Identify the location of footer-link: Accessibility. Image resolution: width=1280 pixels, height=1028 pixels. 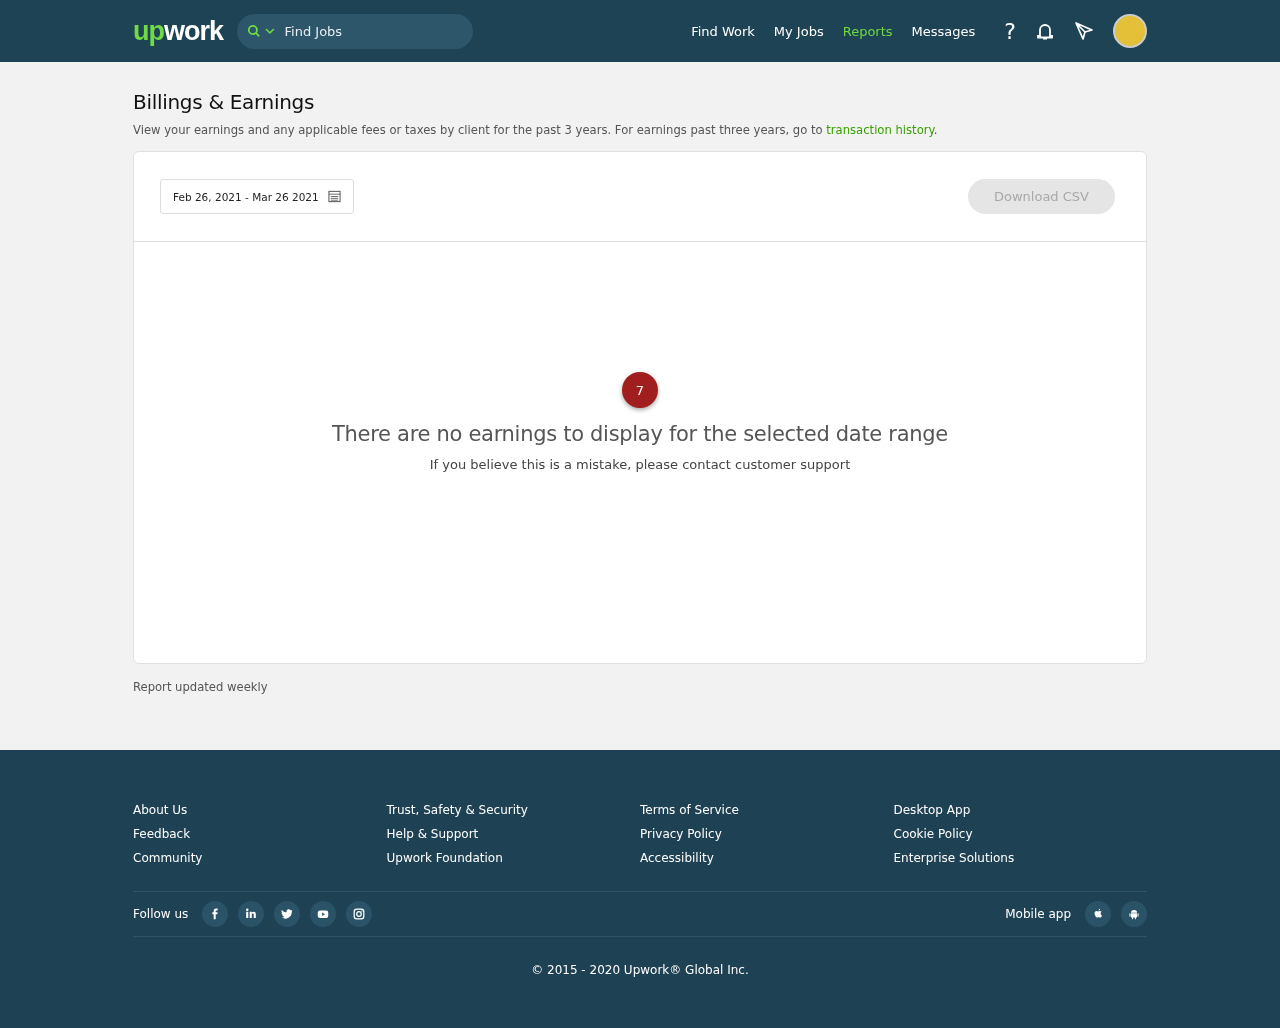
(677, 858).